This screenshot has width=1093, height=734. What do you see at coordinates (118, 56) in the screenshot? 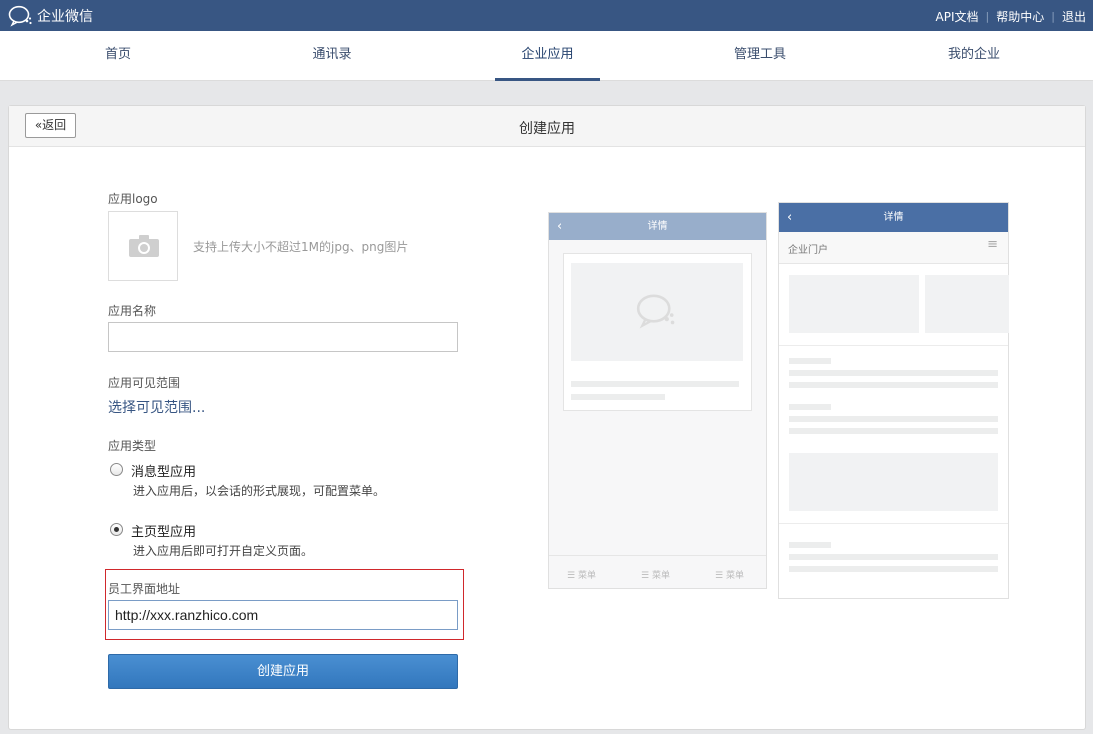
I see `tab-home: 首页` at bounding box center [118, 56].